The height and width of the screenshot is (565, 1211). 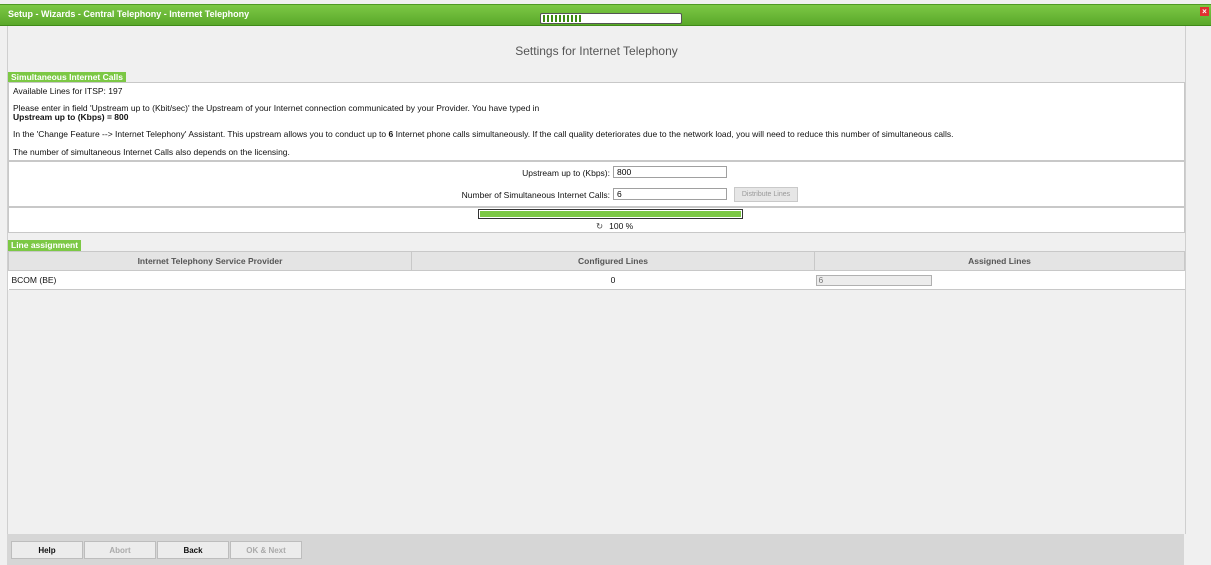 What do you see at coordinates (120, 550) in the screenshot?
I see `abort-button: Abort` at bounding box center [120, 550].